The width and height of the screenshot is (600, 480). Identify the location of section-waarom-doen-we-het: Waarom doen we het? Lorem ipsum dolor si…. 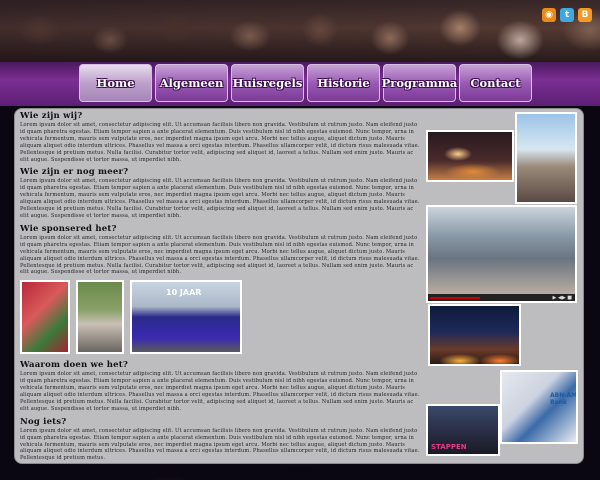
(221, 386).